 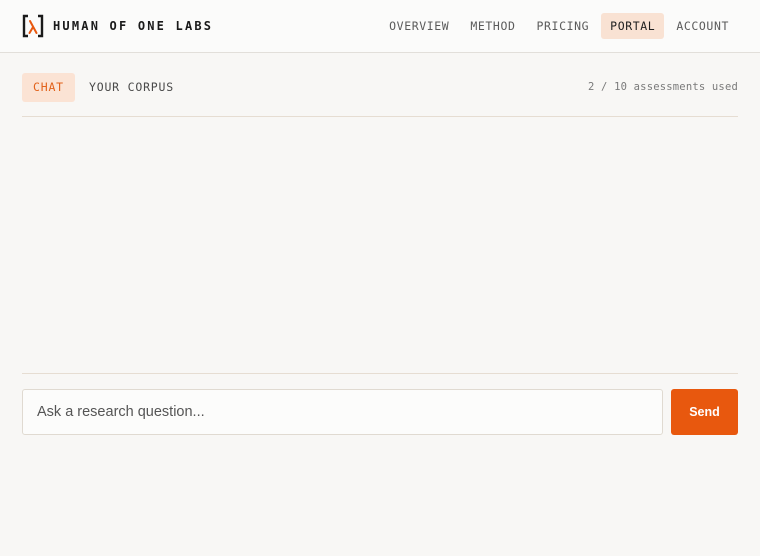 I want to click on research-question-input, so click(x=342, y=412).